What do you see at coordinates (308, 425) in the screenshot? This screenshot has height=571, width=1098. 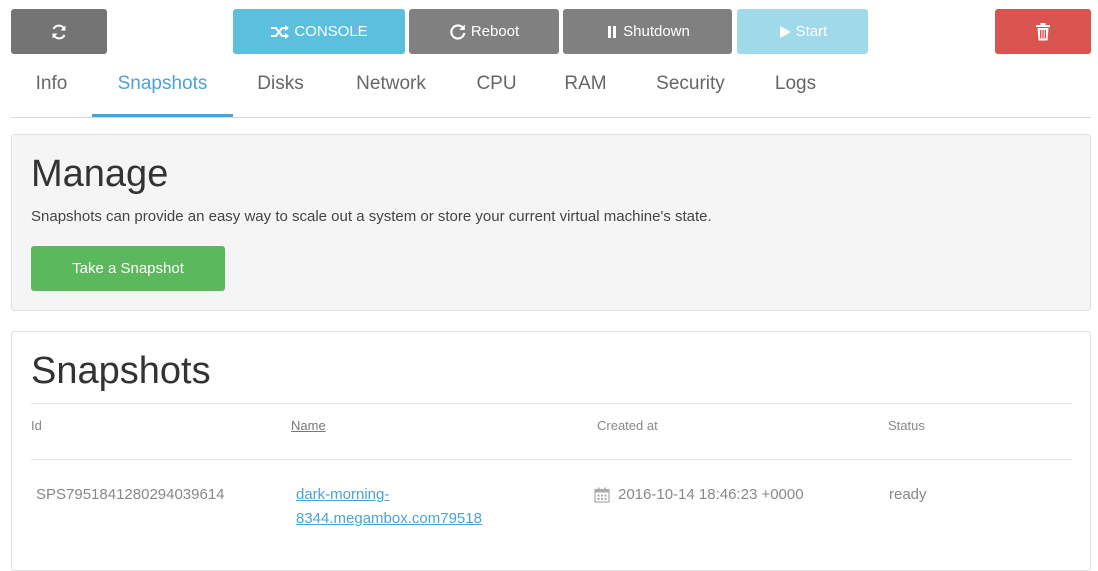 I see `column-header-name: Name` at bounding box center [308, 425].